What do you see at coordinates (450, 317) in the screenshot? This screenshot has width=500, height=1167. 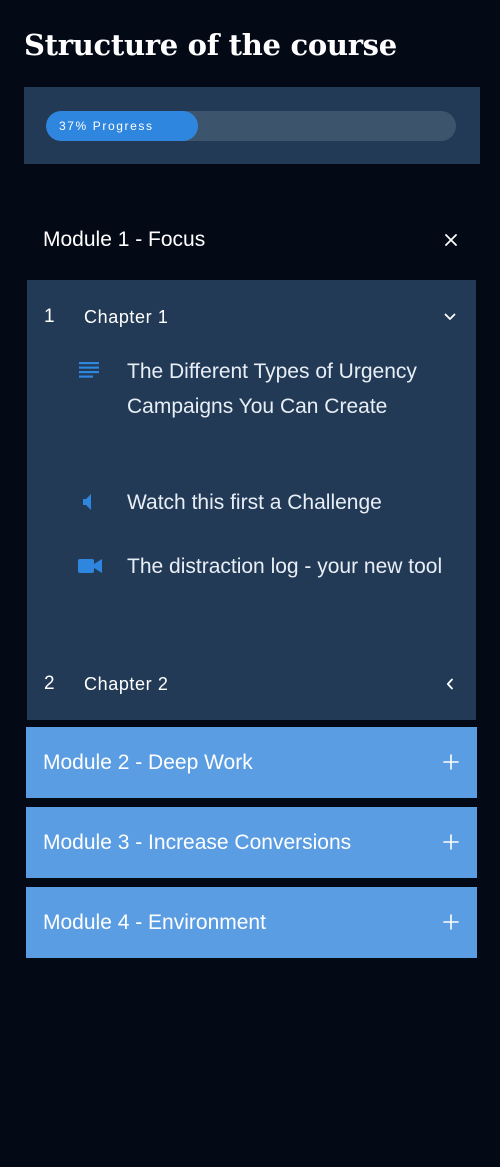 I see `chevron-down-icon` at bounding box center [450, 317].